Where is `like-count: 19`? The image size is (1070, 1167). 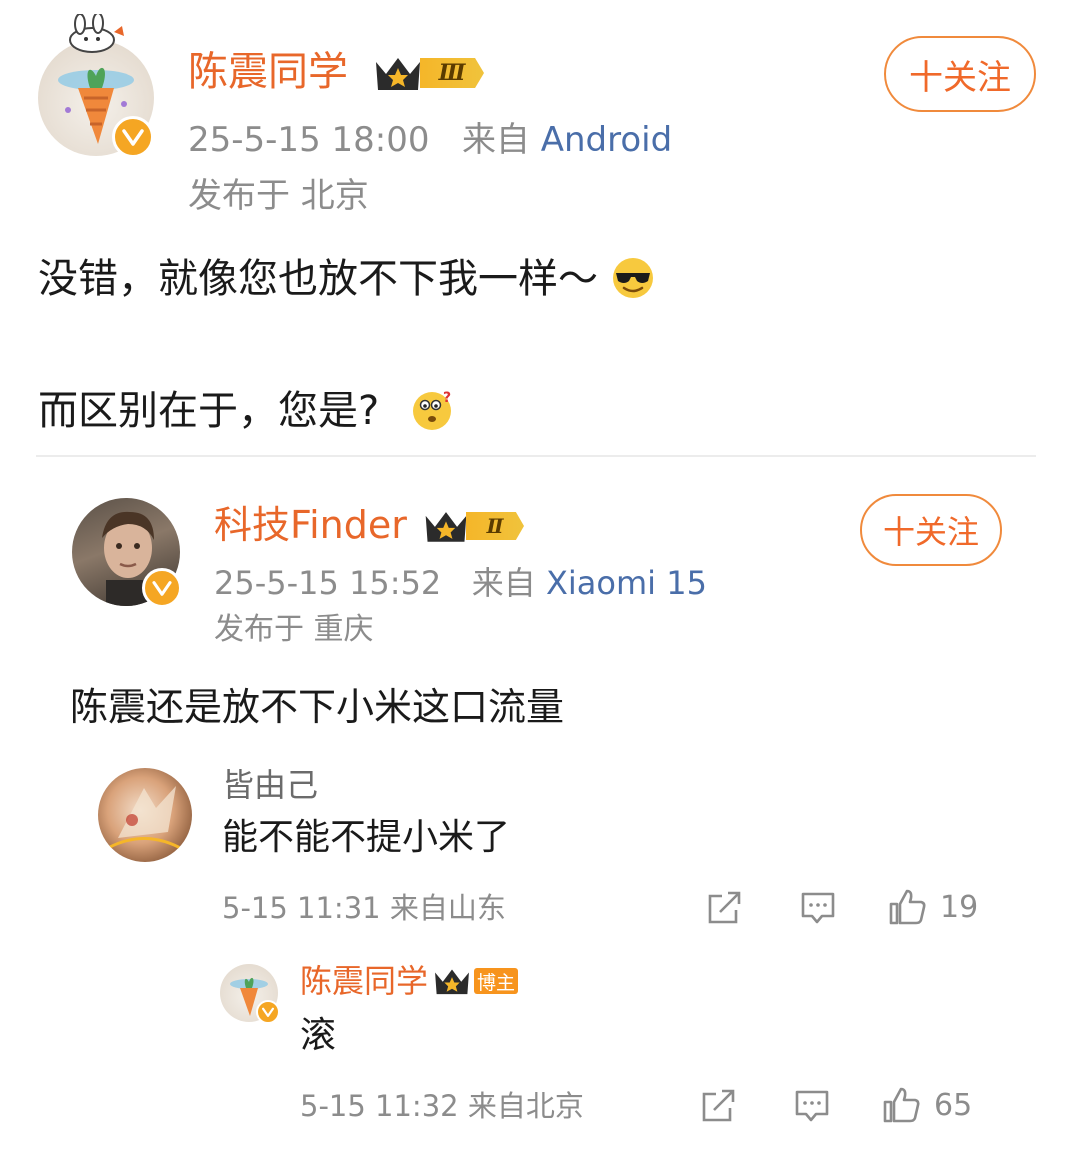 like-count: 19 is located at coordinates (959, 907).